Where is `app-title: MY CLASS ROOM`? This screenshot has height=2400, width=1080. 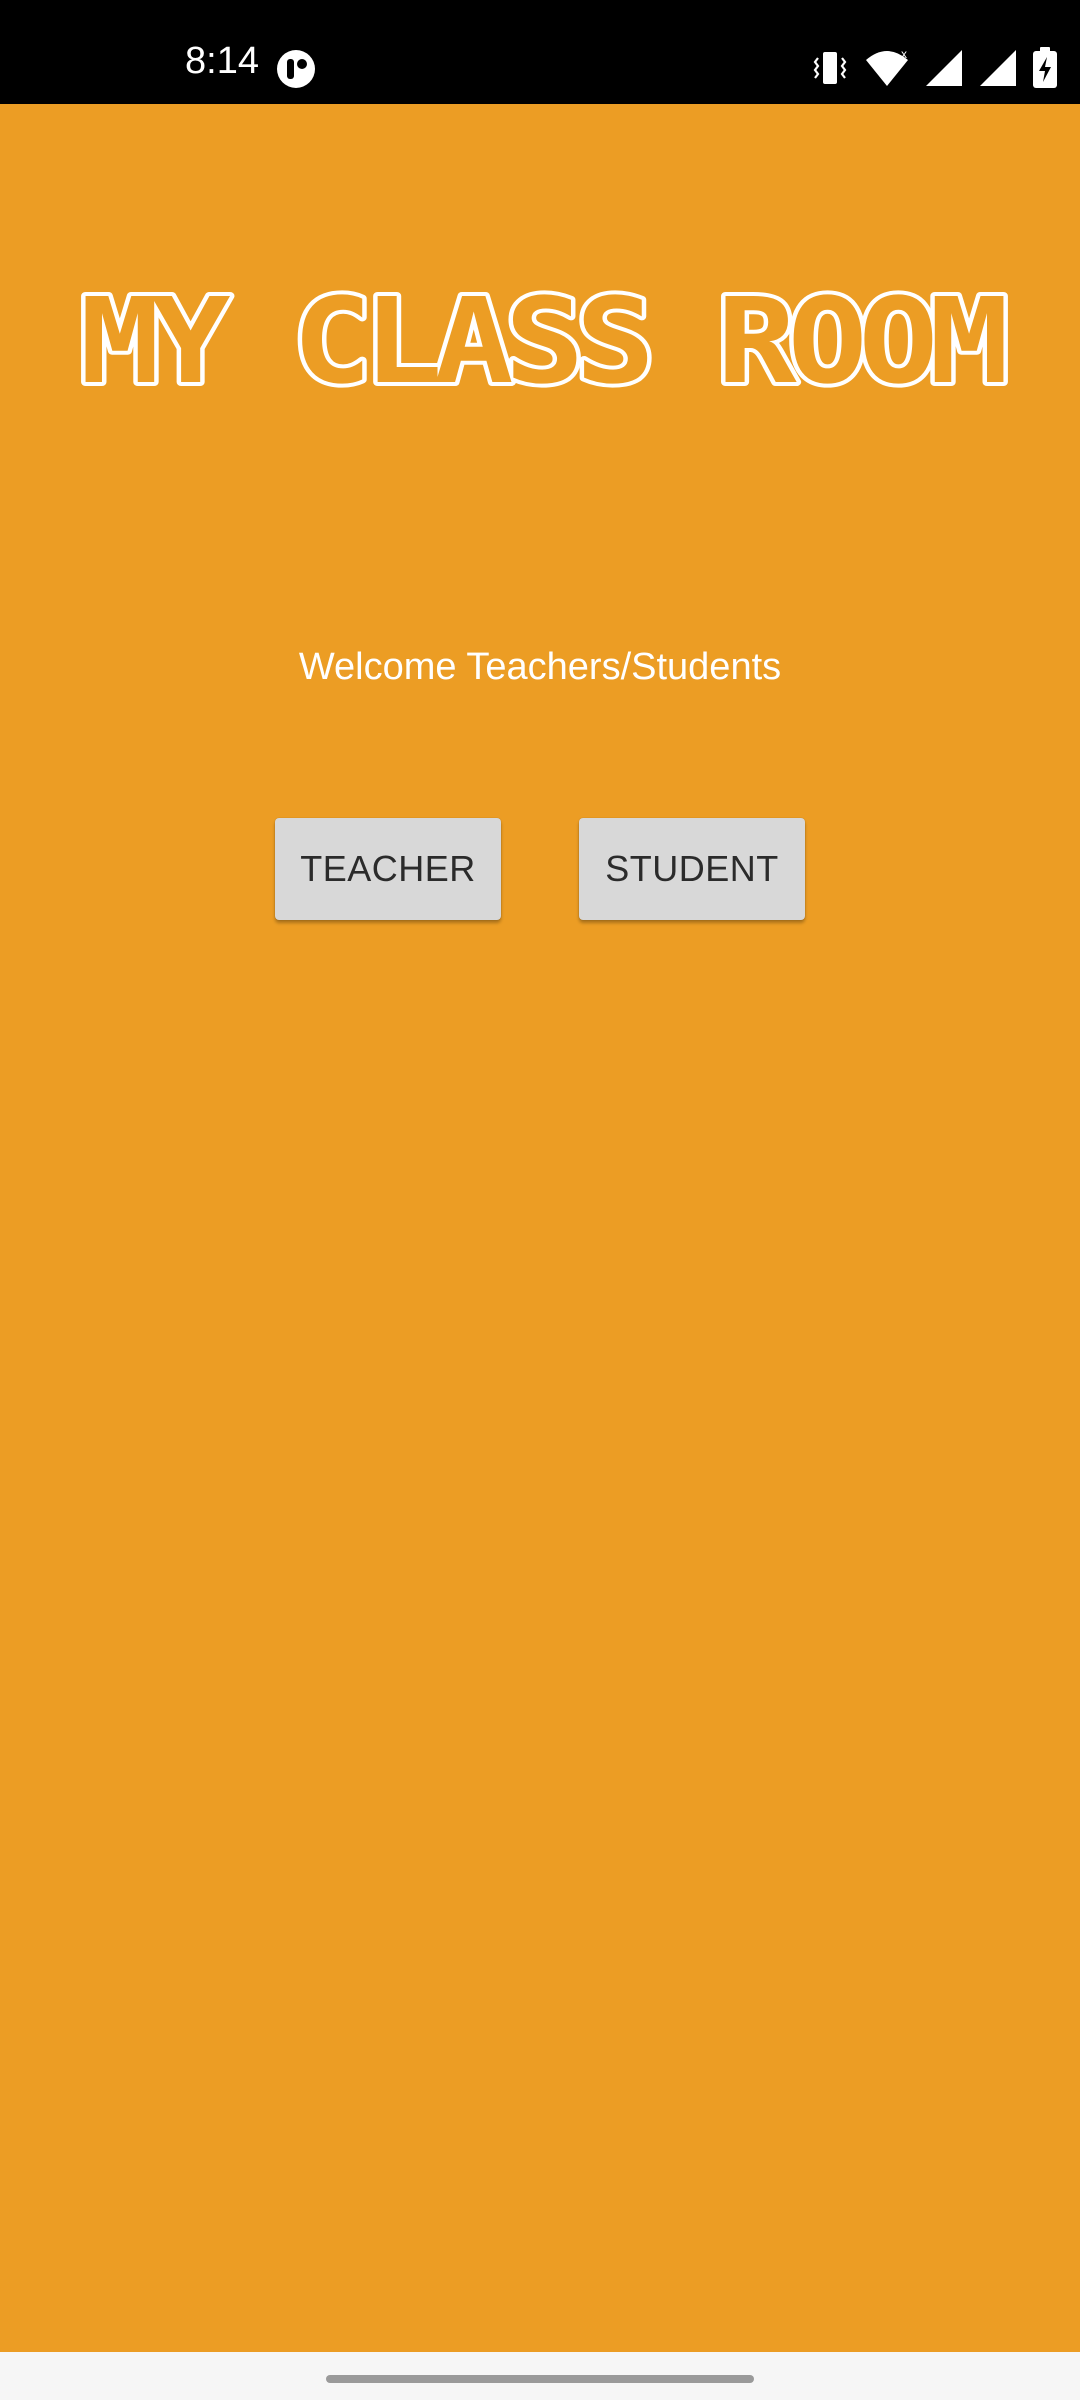
app-title: MY CLASS ROOM is located at coordinates (540, 352).